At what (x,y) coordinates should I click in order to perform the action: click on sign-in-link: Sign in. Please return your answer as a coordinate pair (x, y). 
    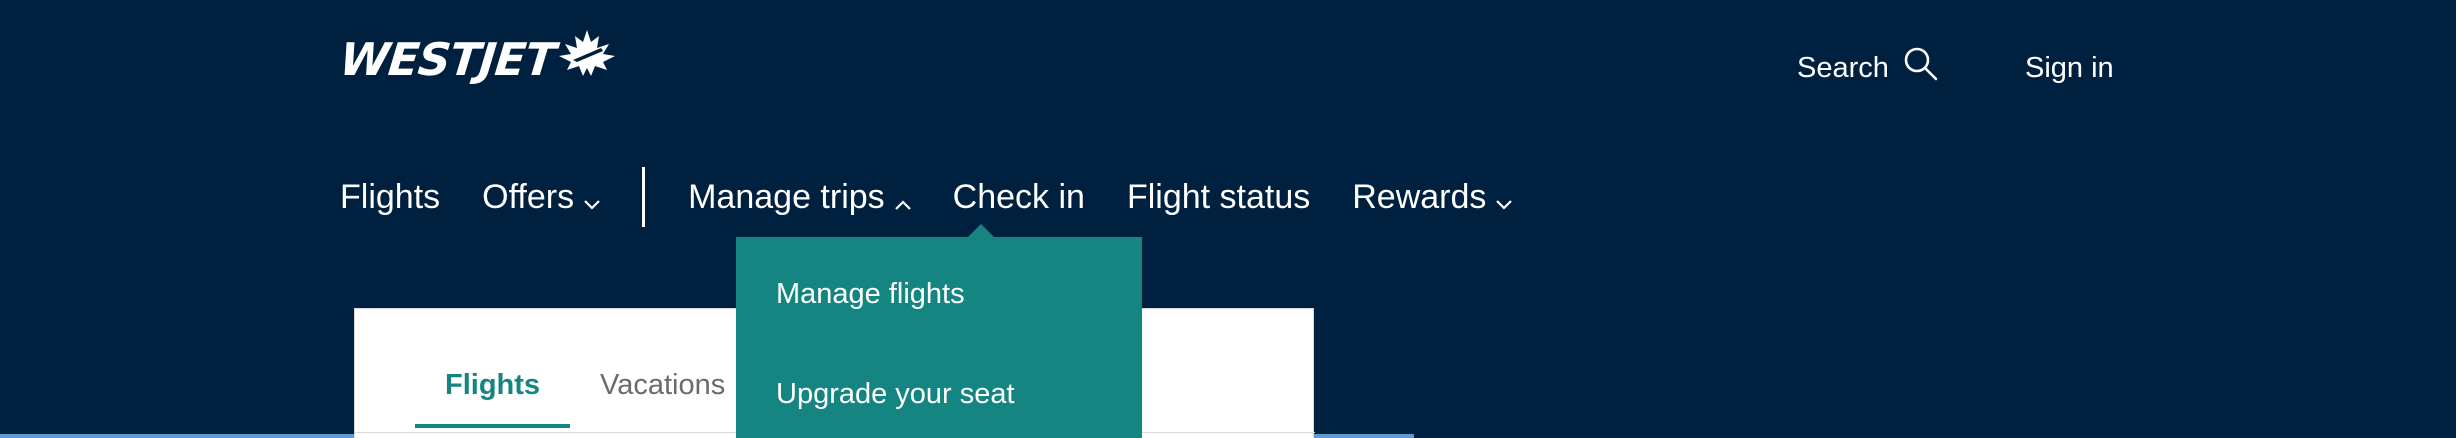
    Looking at the image, I should click on (2069, 68).